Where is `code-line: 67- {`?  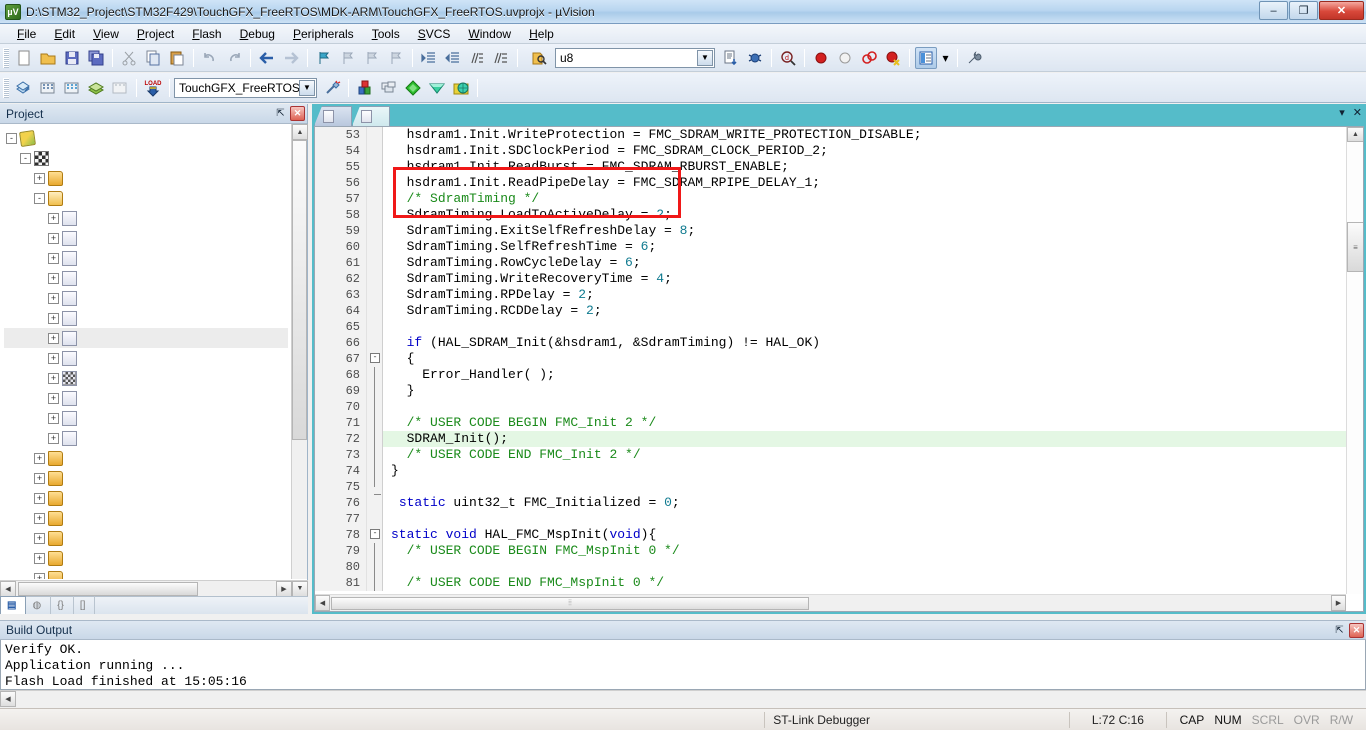 code-line: 67- { is located at coordinates (830, 359).